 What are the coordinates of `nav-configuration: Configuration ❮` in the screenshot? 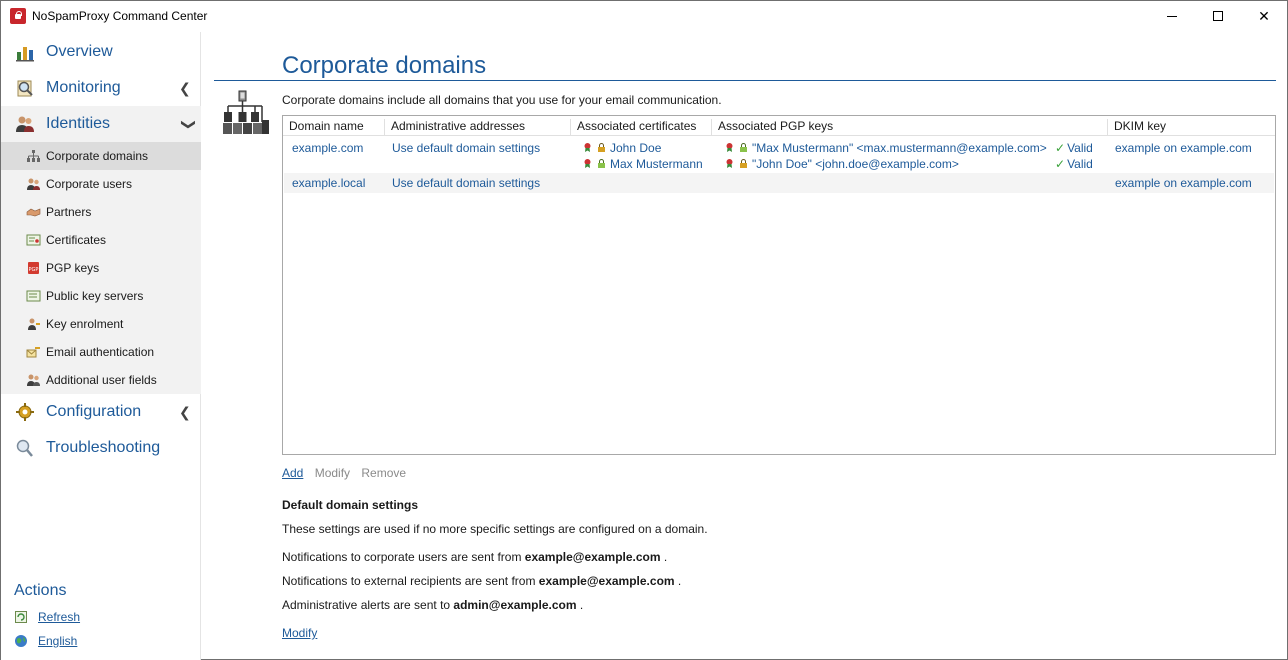 It's located at (101, 412).